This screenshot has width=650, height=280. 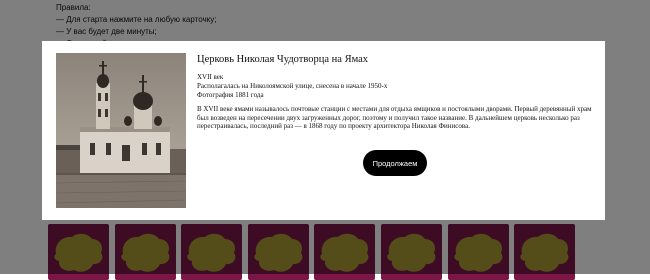 I want to click on century-text: XVII век, so click(x=210, y=77).